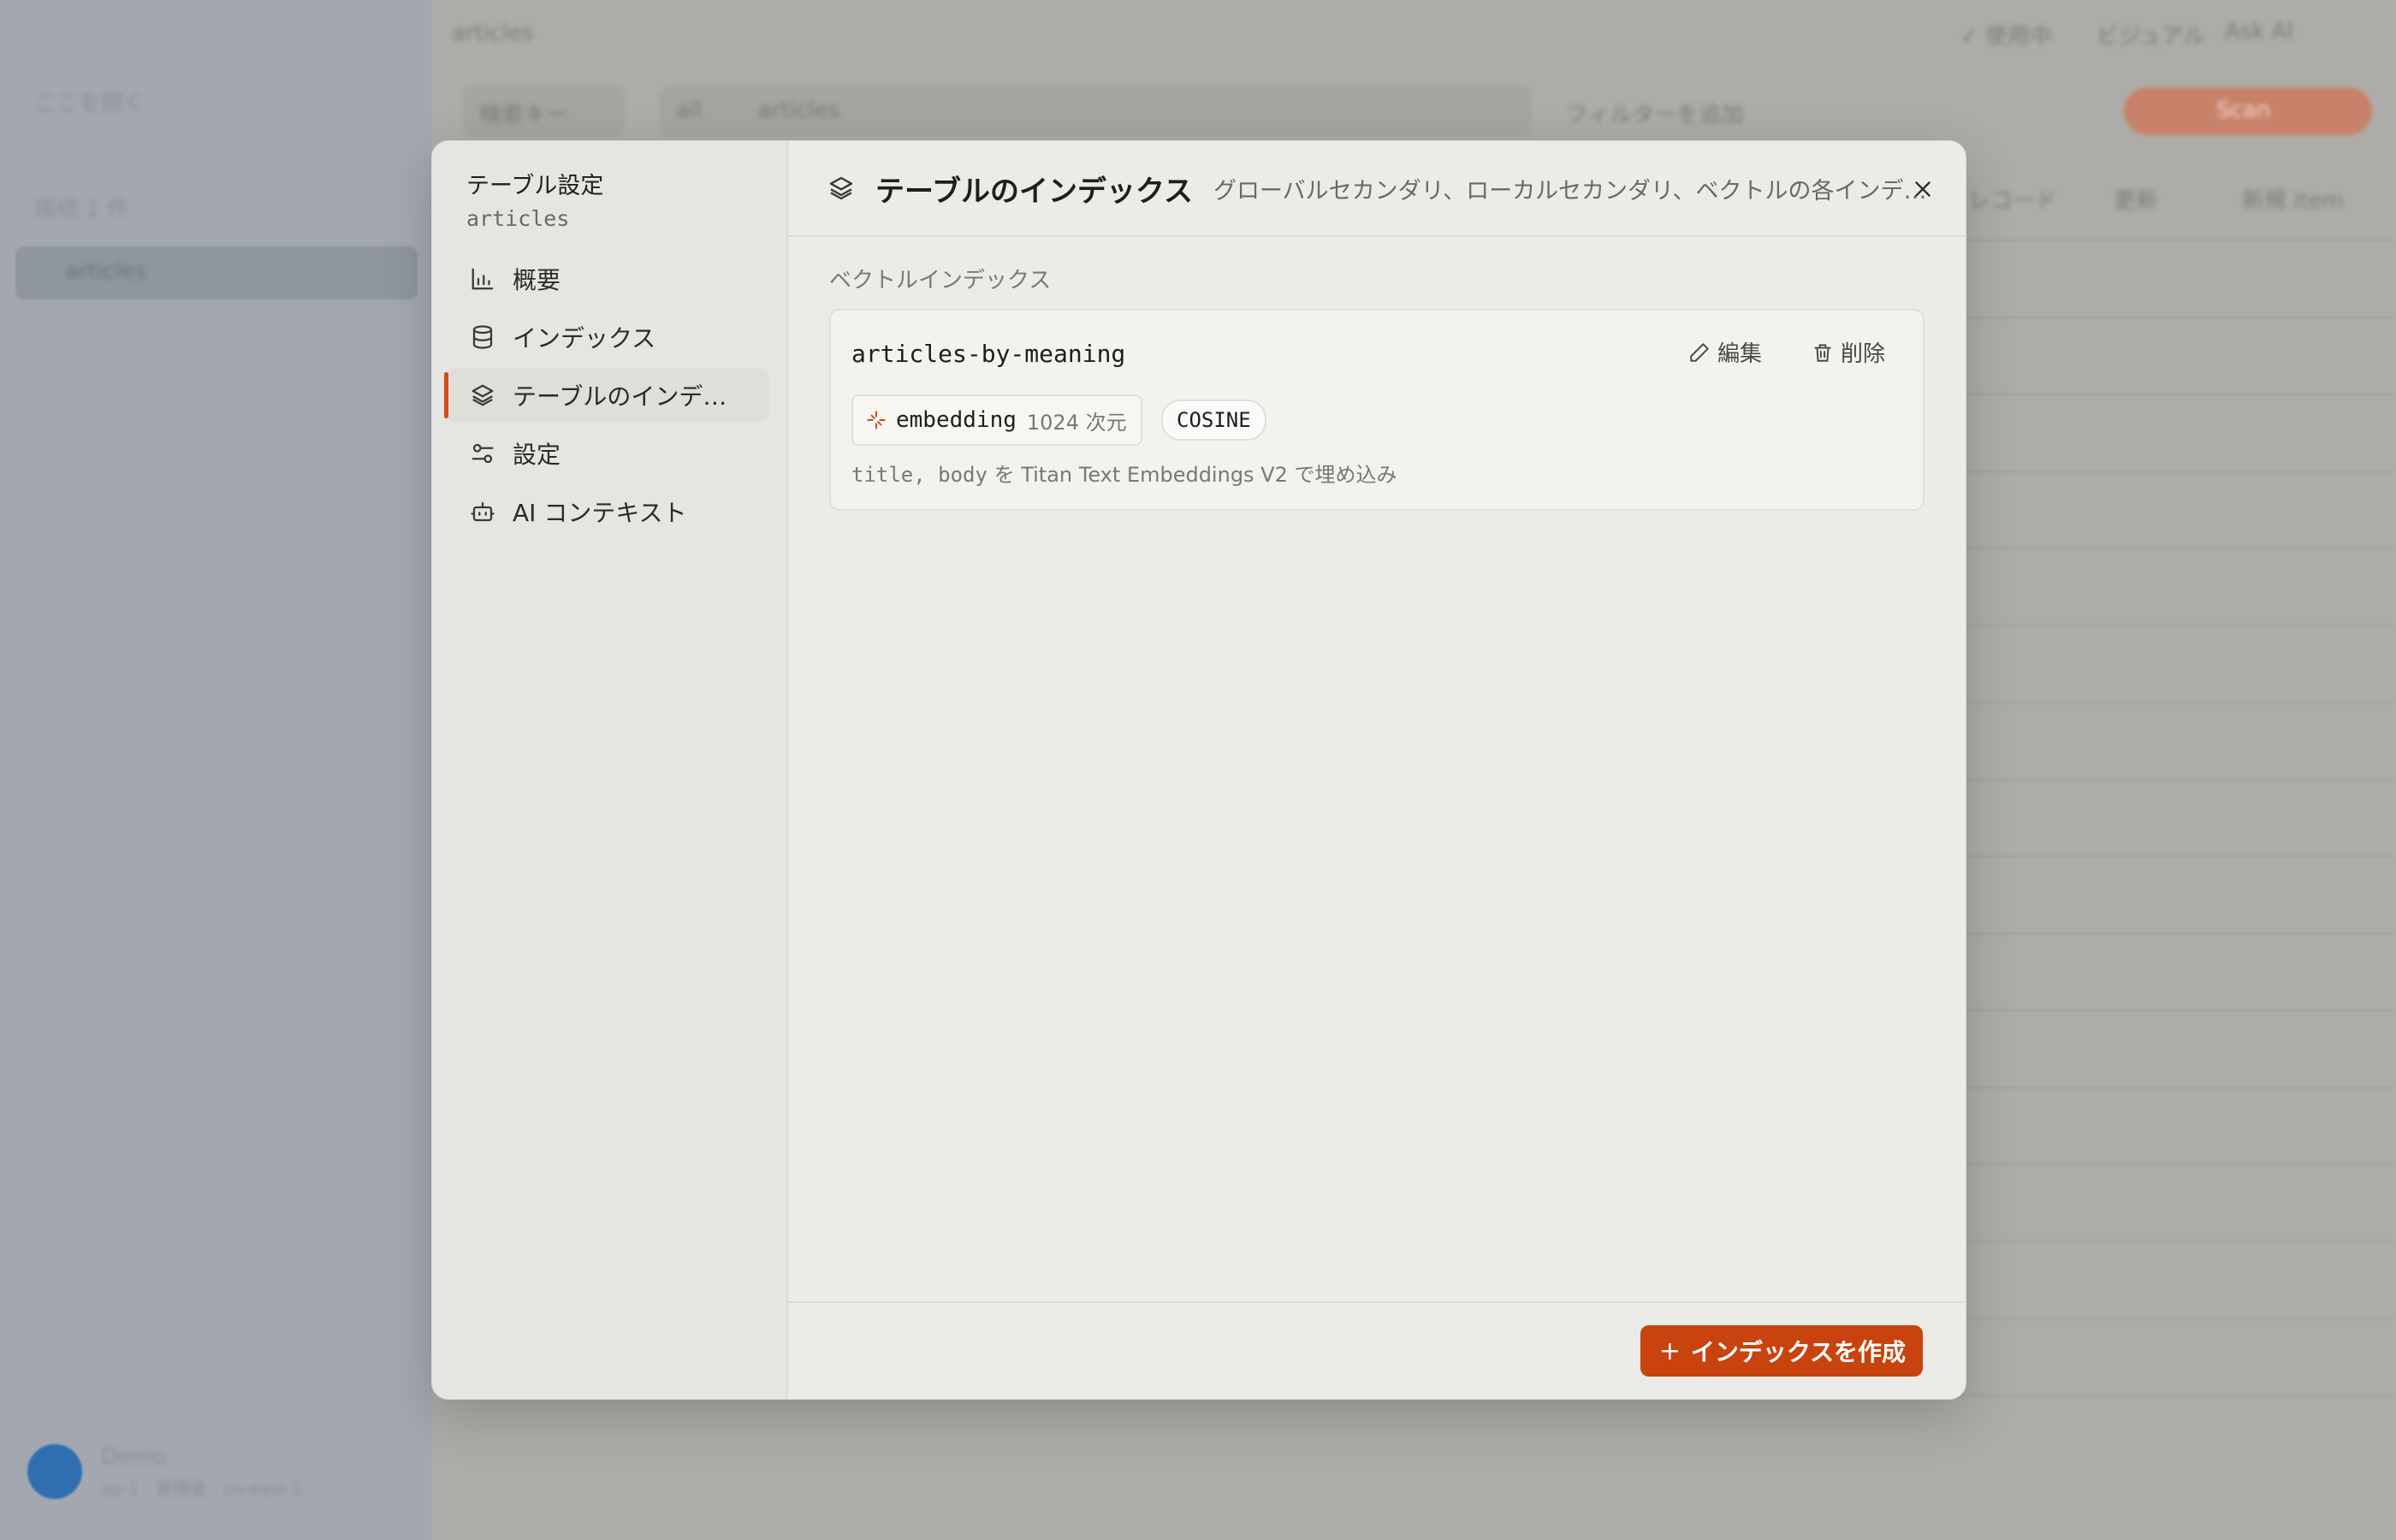  I want to click on vector-icon, so click(876, 420).